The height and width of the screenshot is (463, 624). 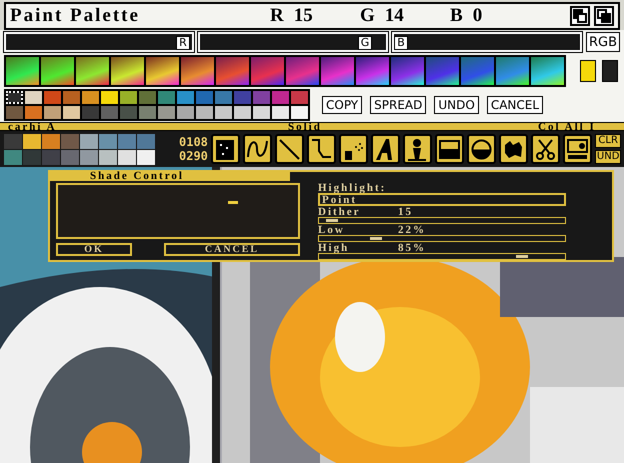 What do you see at coordinates (545, 149) in the screenshot?
I see `scissors-icon` at bounding box center [545, 149].